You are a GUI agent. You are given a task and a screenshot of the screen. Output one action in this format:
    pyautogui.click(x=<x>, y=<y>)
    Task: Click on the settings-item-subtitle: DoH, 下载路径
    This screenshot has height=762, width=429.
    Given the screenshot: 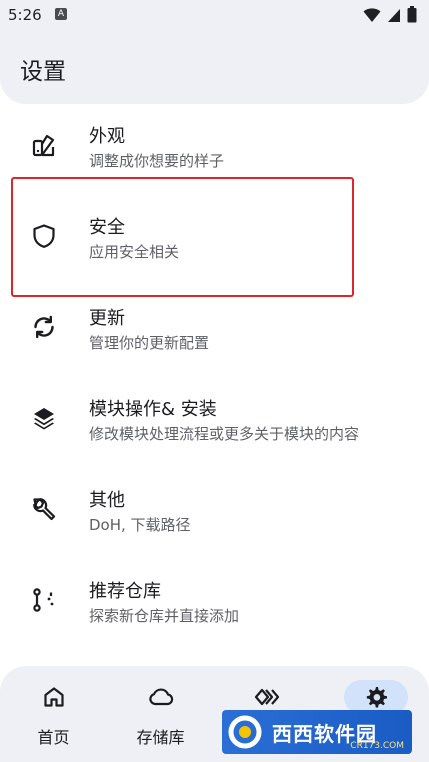 What is the action you would take?
    pyautogui.click(x=140, y=525)
    